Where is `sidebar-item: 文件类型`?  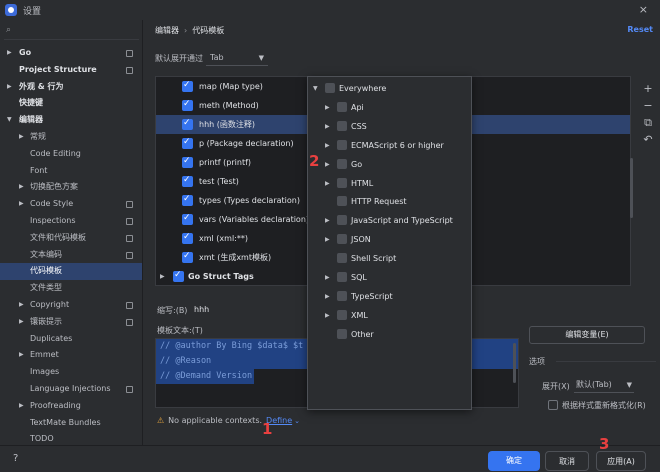
sidebar-item: 文件类型 is located at coordinates (71, 288).